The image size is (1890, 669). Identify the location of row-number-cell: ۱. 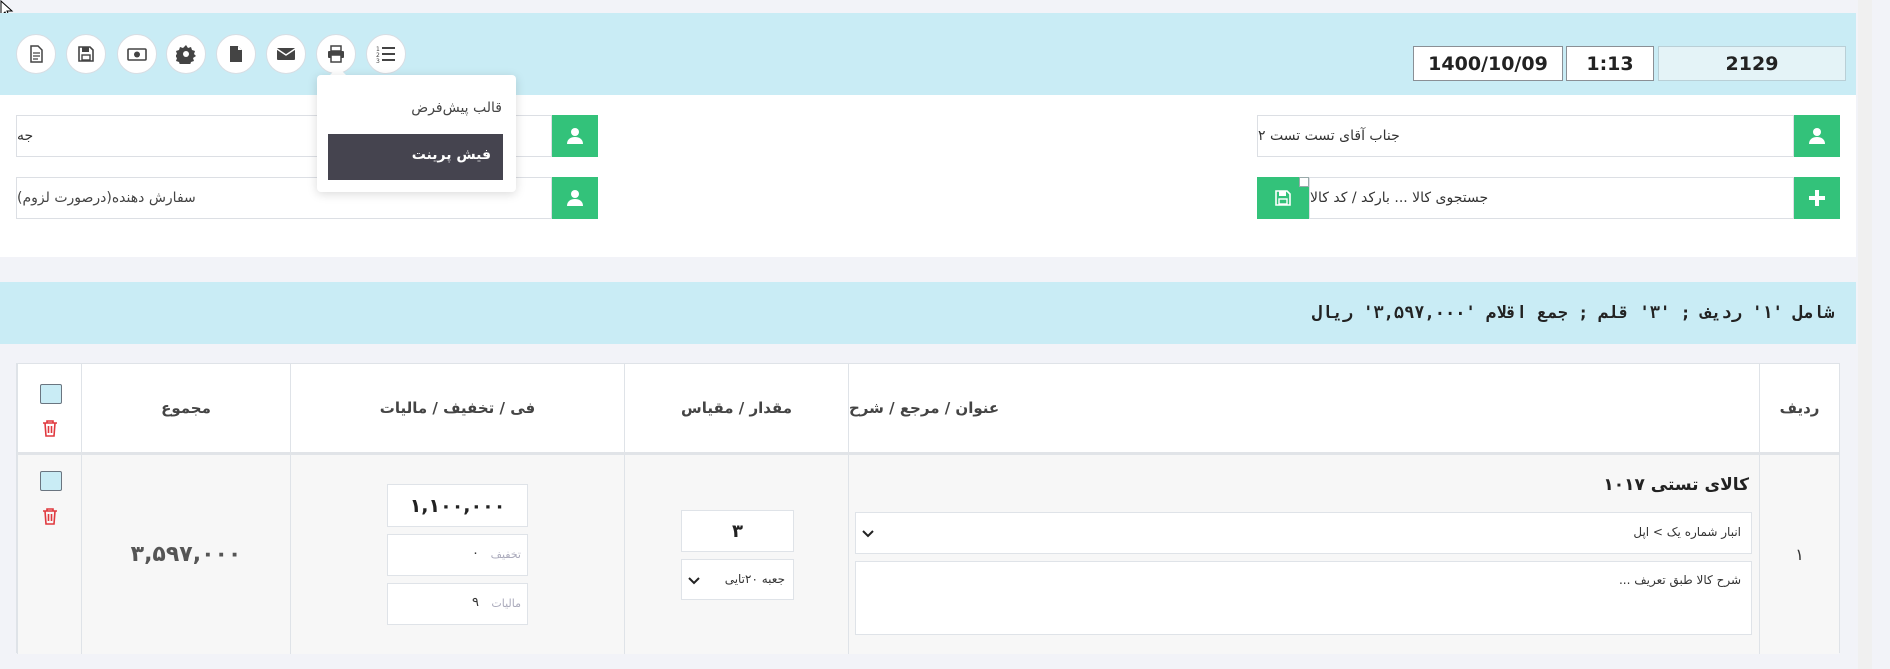
(1799, 554).